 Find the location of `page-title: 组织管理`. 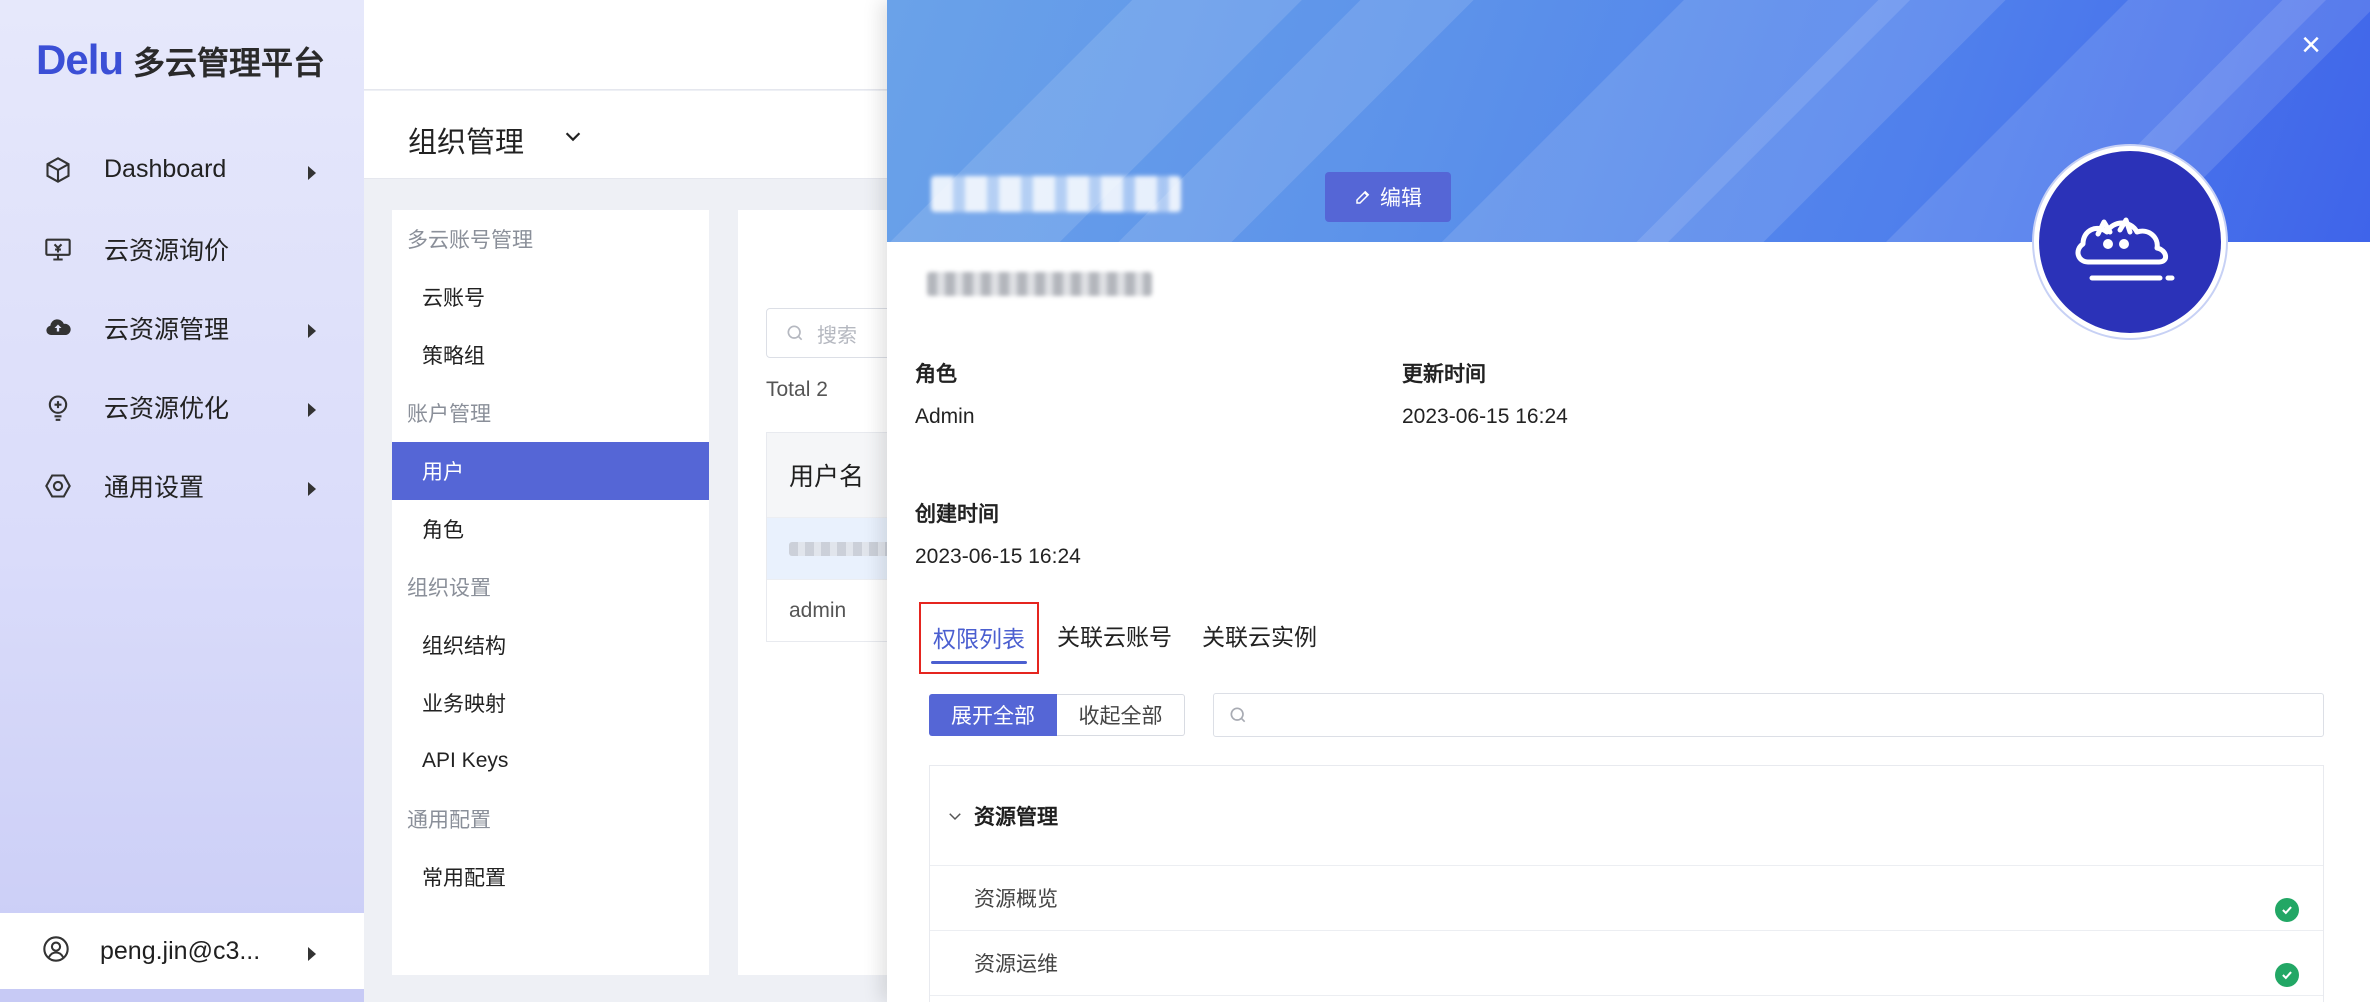

page-title: 组织管理 is located at coordinates (466, 140).